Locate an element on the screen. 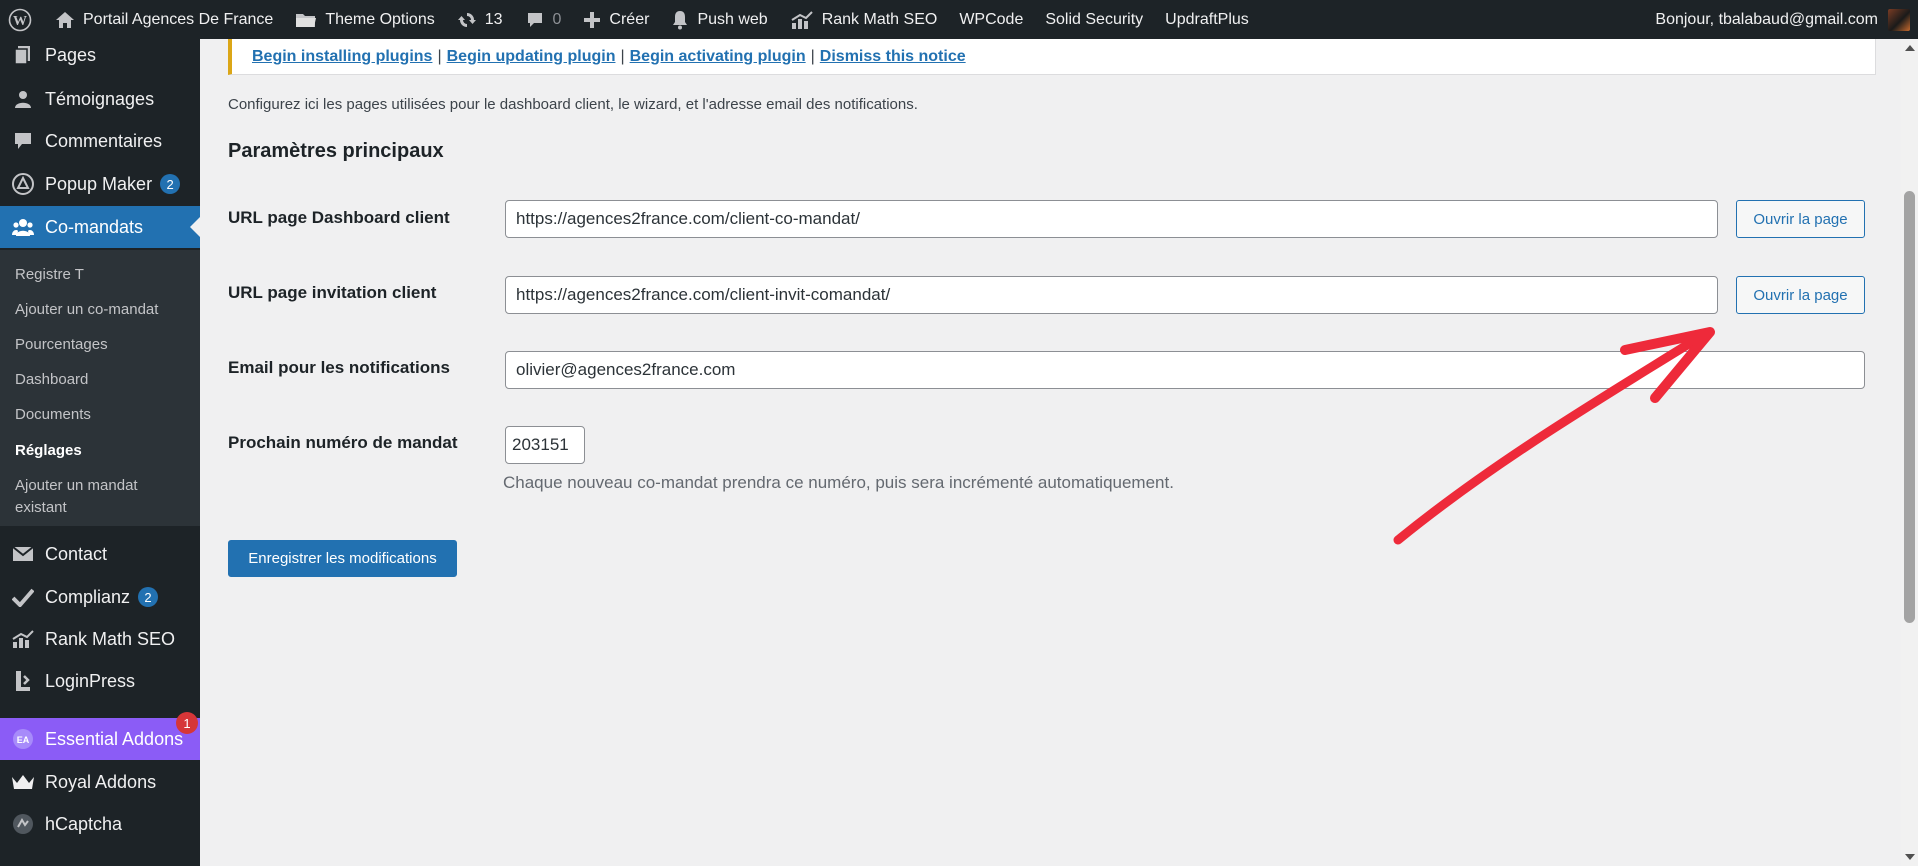 The width and height of the screenshot is (1918, 866). site-name: Portail Agences De France is located at coordinates (178, 19).